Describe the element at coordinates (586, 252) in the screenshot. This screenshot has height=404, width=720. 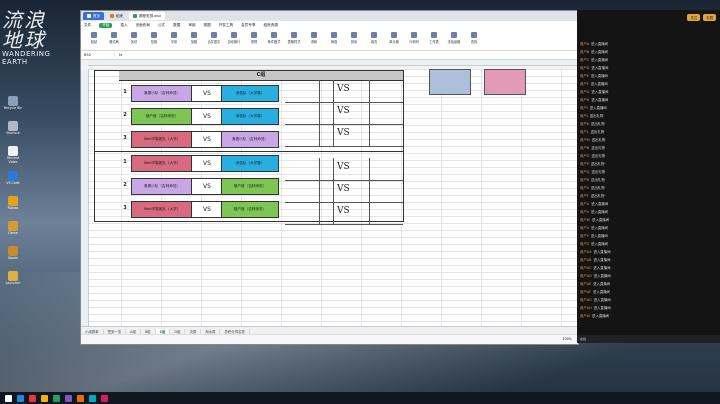
I see `chat-username: 用户AA` at that location.